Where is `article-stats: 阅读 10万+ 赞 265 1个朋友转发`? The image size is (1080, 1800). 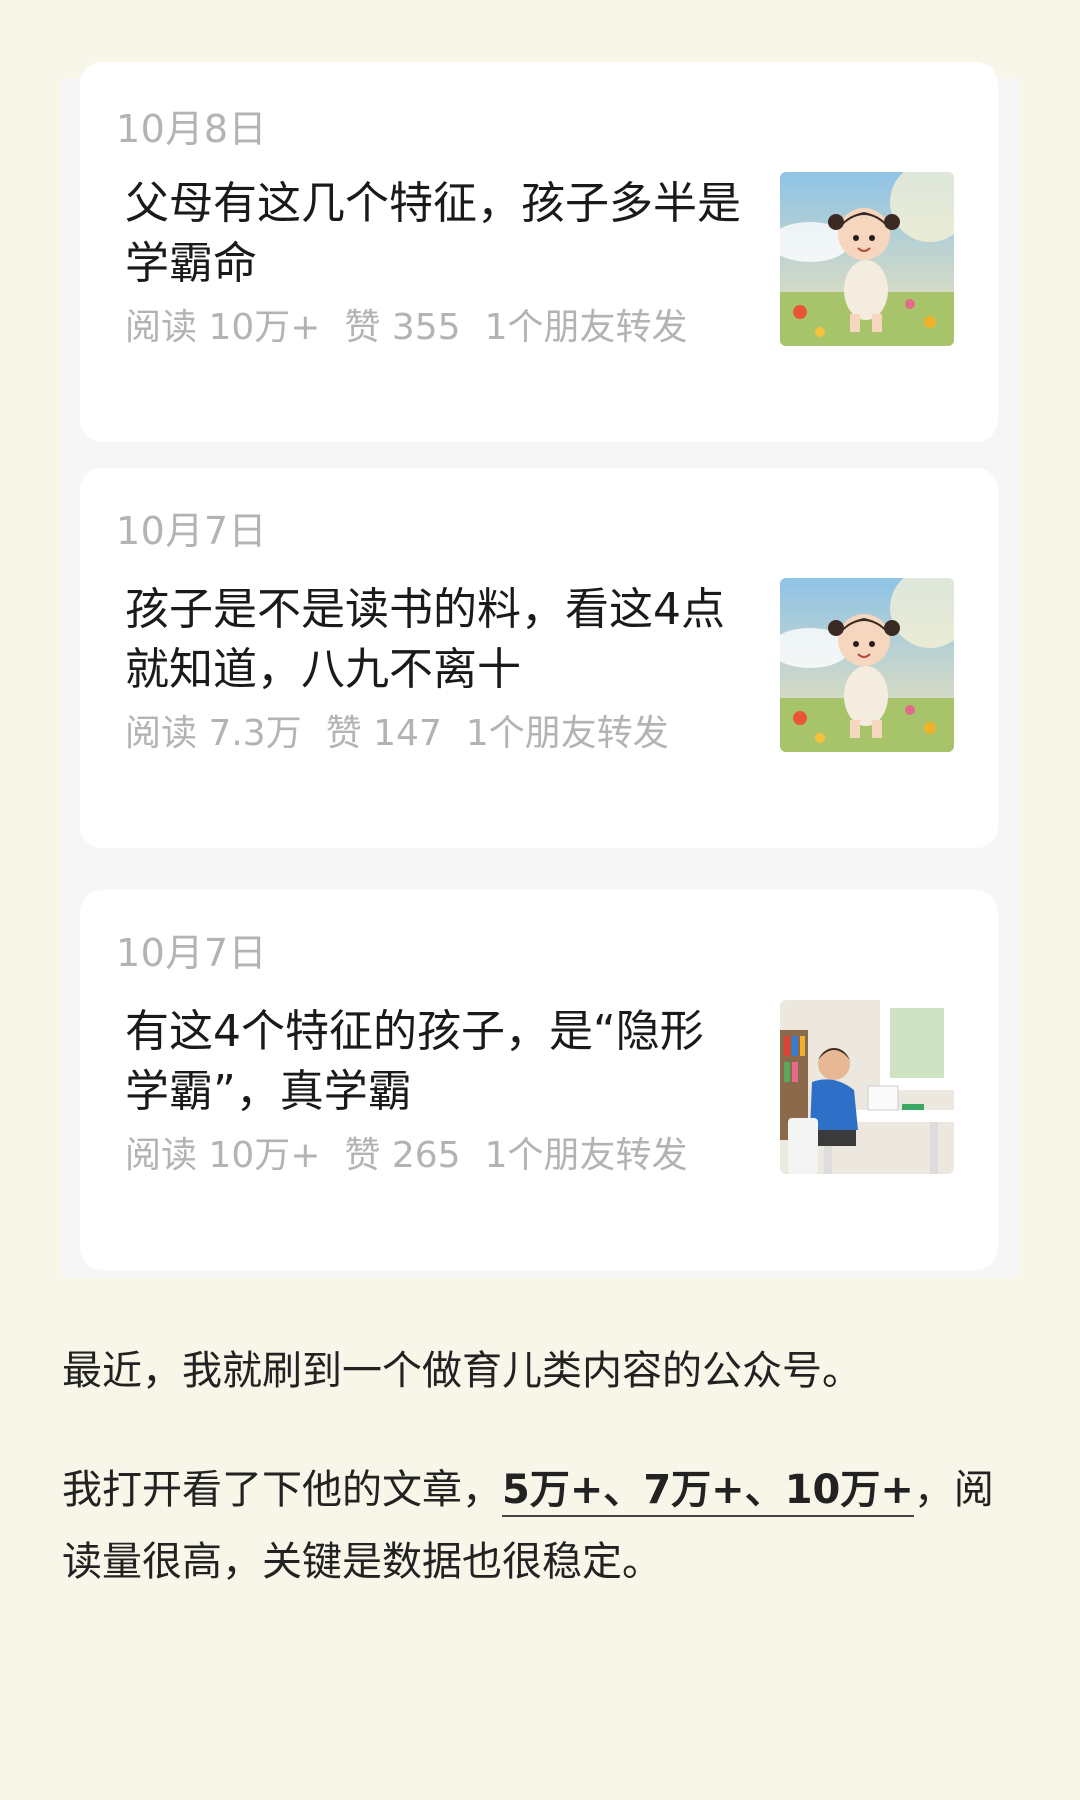
article-stats: 阅读 10万+ 赞 265 1个朋友转发 is located at coordinates (418, 1152).